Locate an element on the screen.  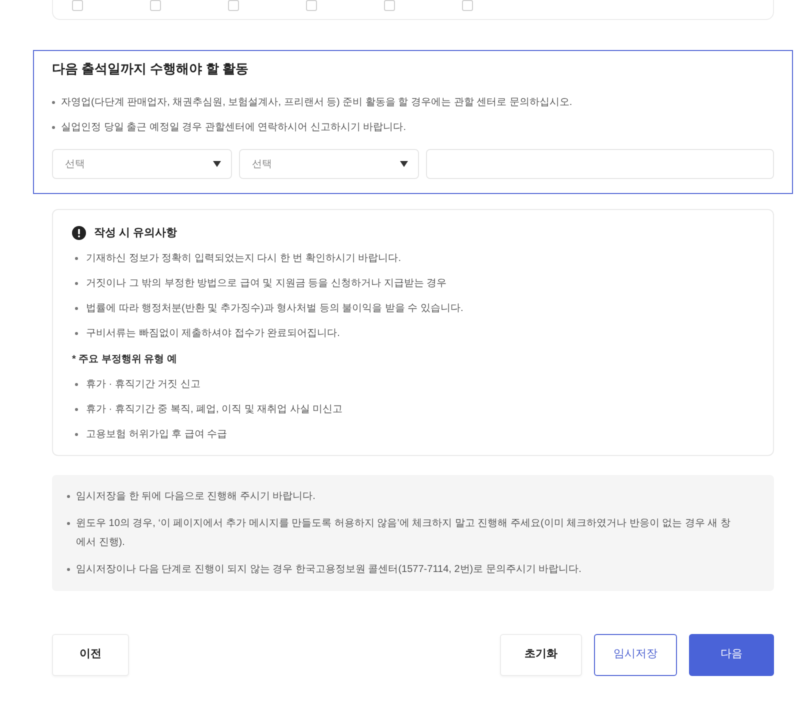
notice-text: 고용보험 허위가입 후 급여 수급 is located at coordinates (156, 435).